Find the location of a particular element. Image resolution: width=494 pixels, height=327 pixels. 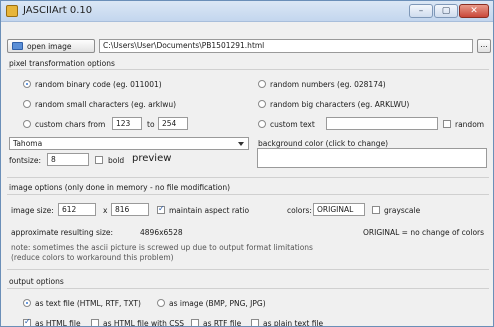

open-image-label: open image is located at coordinates (49, 46).